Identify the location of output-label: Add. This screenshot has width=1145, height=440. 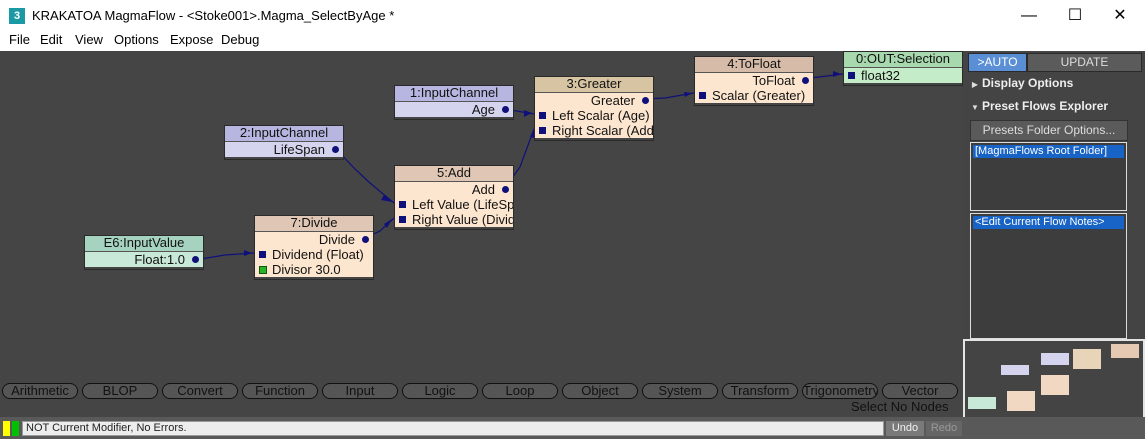
(483, 189).